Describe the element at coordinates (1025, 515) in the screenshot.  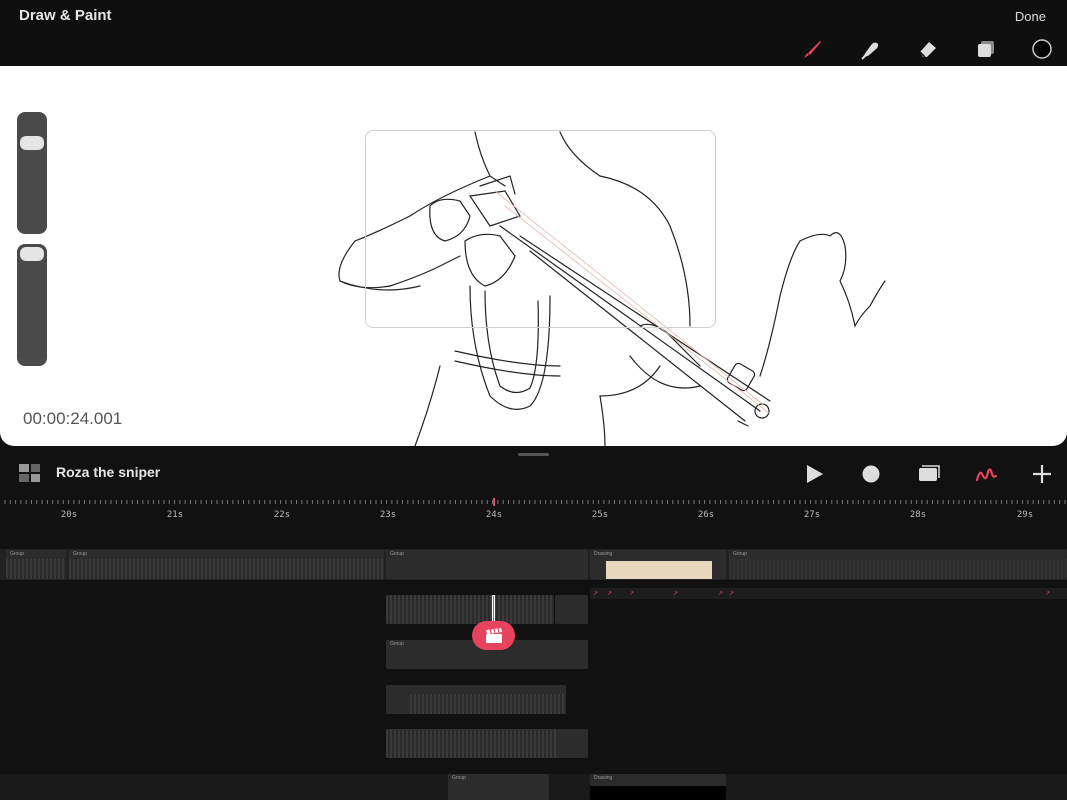
I see `ruler-label: 29s` at that location.